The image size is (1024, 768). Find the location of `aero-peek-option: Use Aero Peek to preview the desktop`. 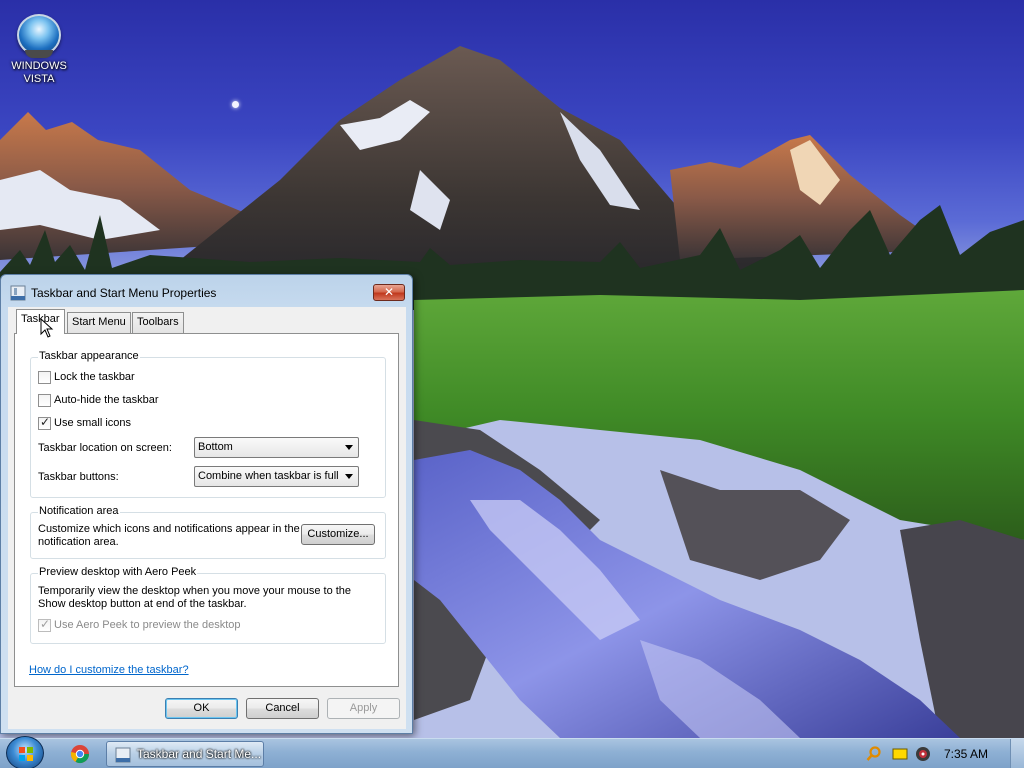

aero-peek-option: Use Aero Peek to preview the desktop is located at coordinates (139, 625).